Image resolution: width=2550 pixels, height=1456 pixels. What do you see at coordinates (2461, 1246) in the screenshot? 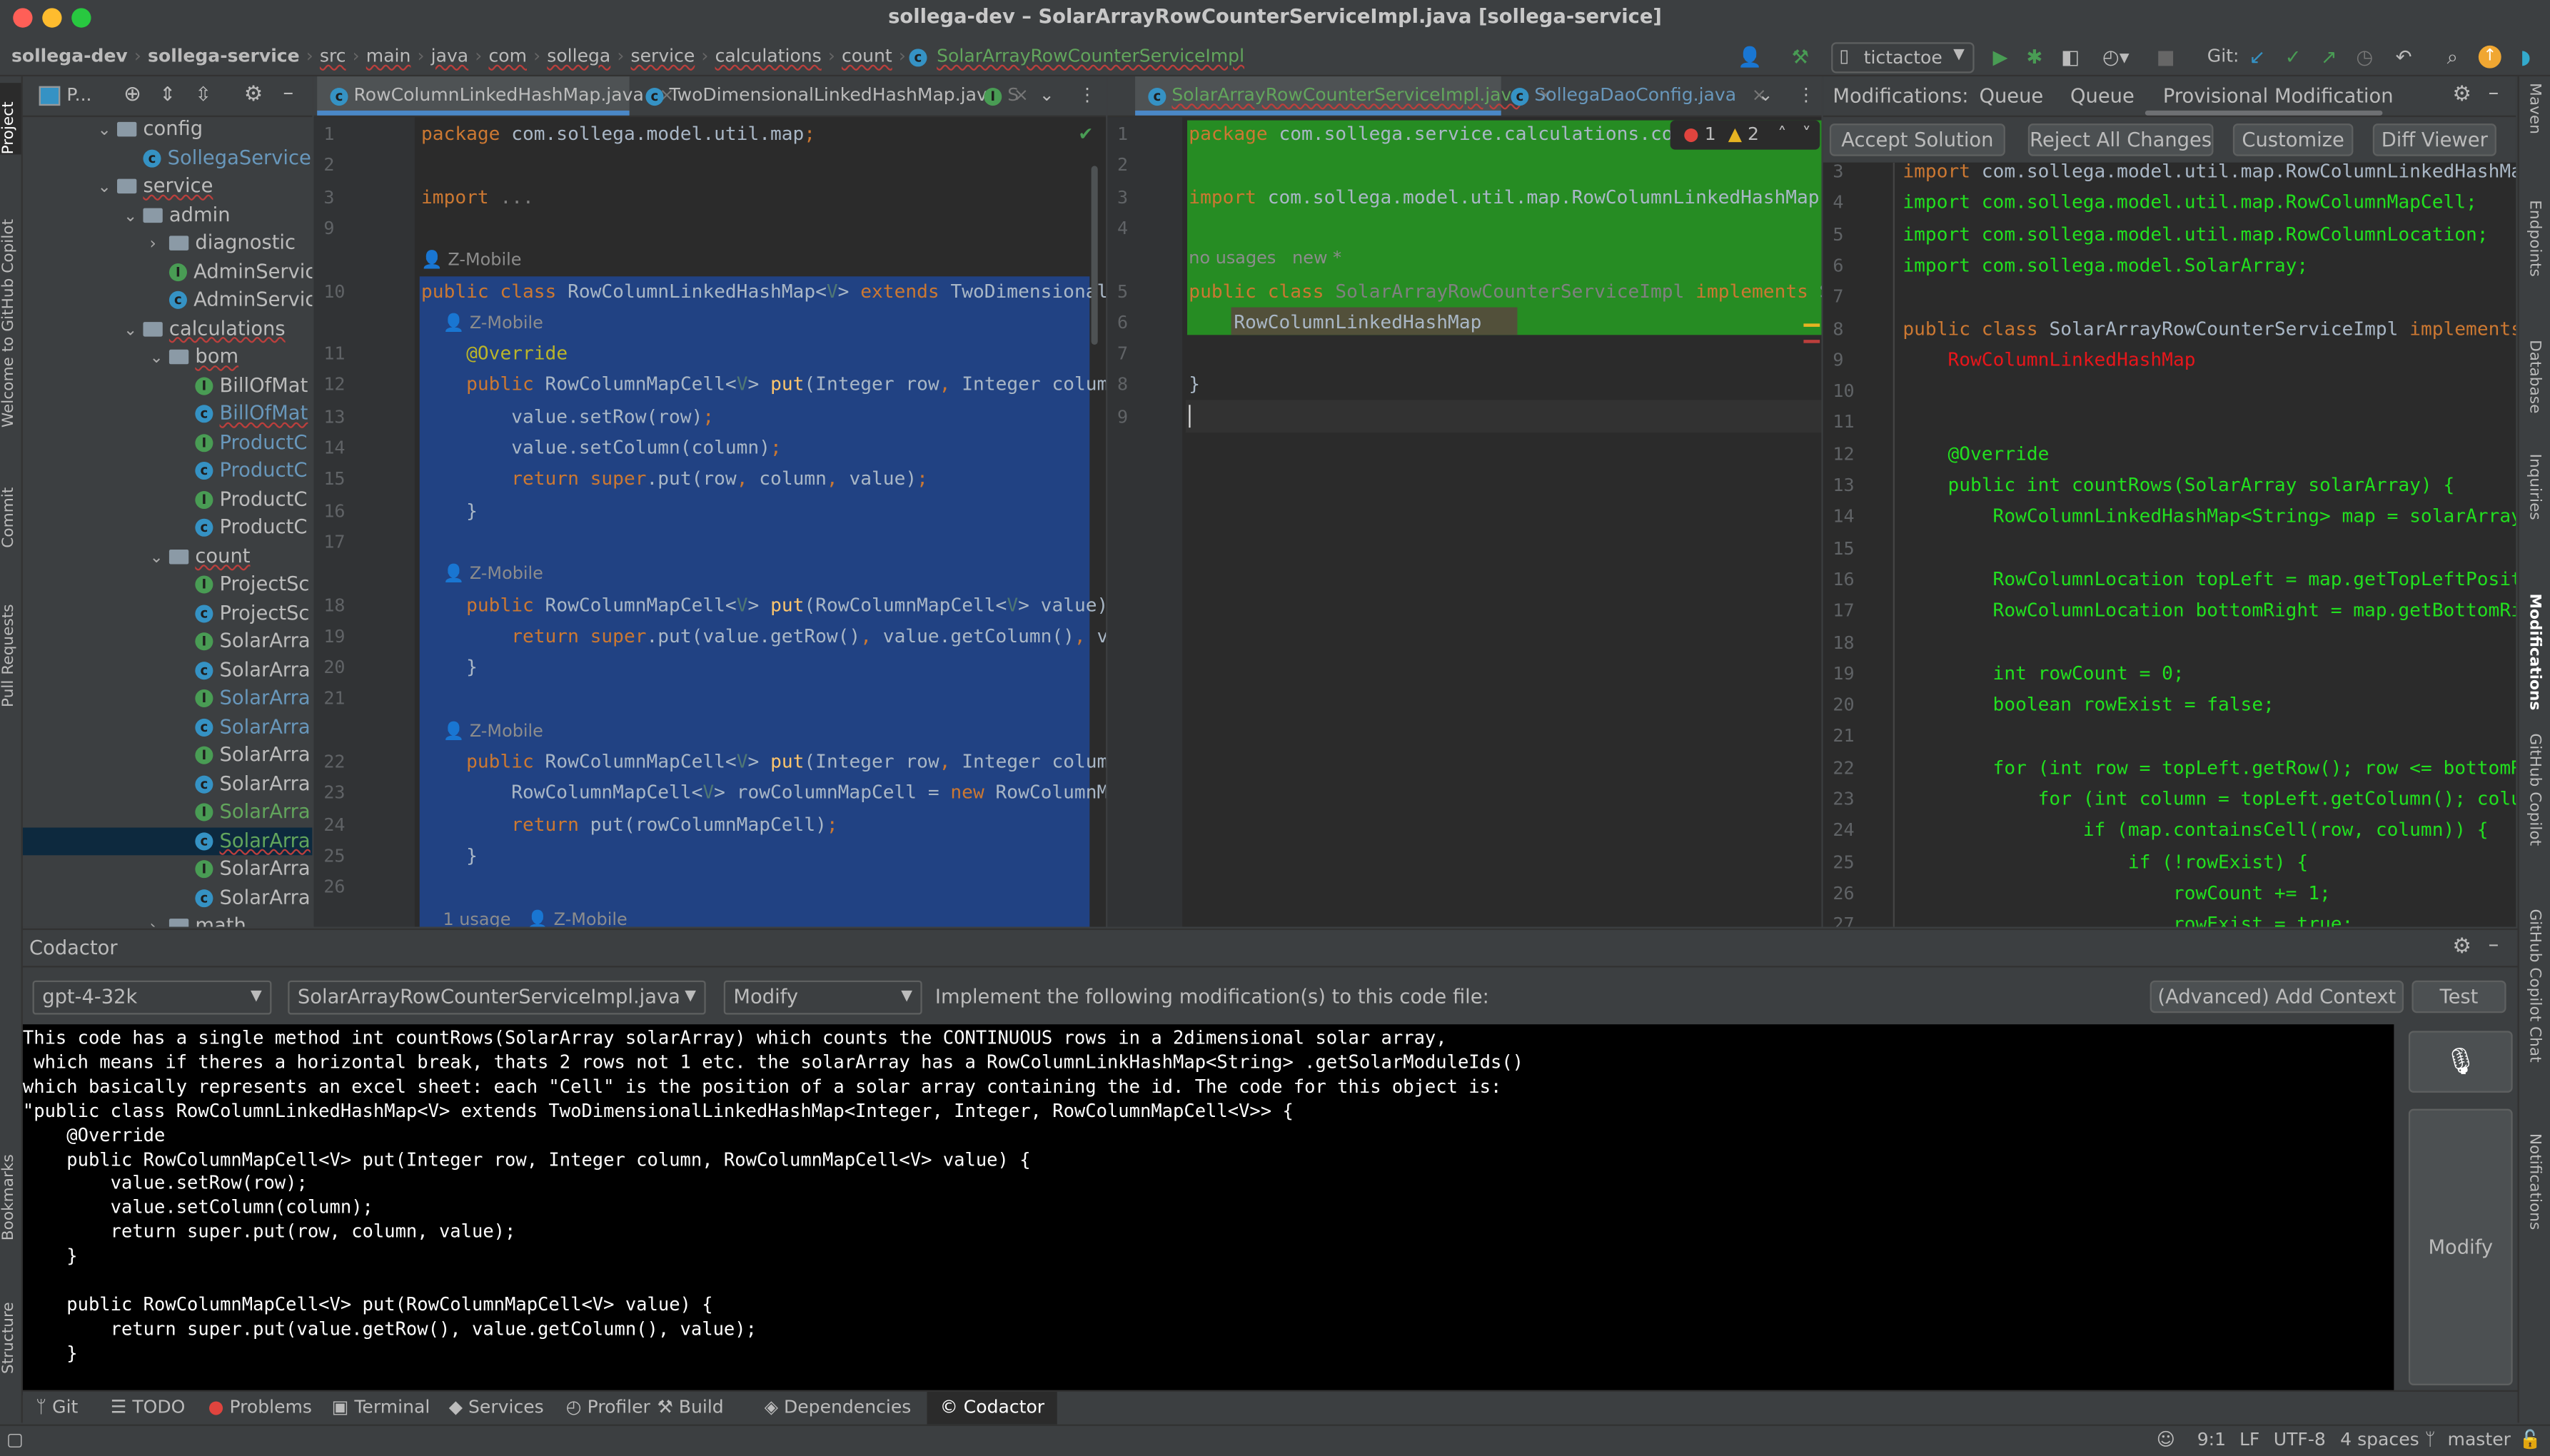
I see `modify-submit-button: Modify` at bounding box center [2461, 1246].